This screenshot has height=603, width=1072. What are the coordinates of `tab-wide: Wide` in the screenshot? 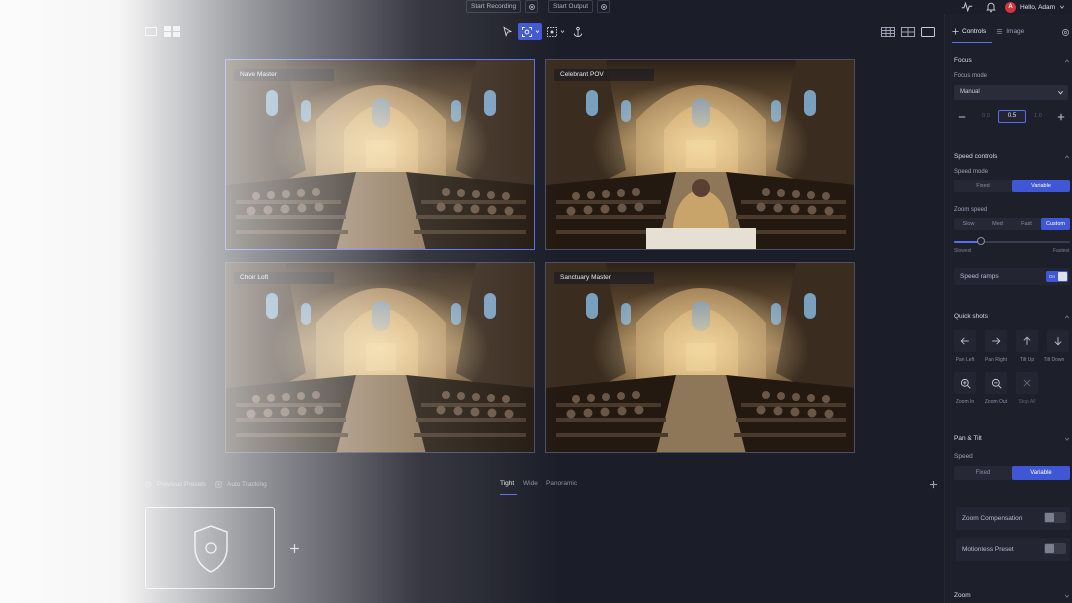 It's located at (530, 483).